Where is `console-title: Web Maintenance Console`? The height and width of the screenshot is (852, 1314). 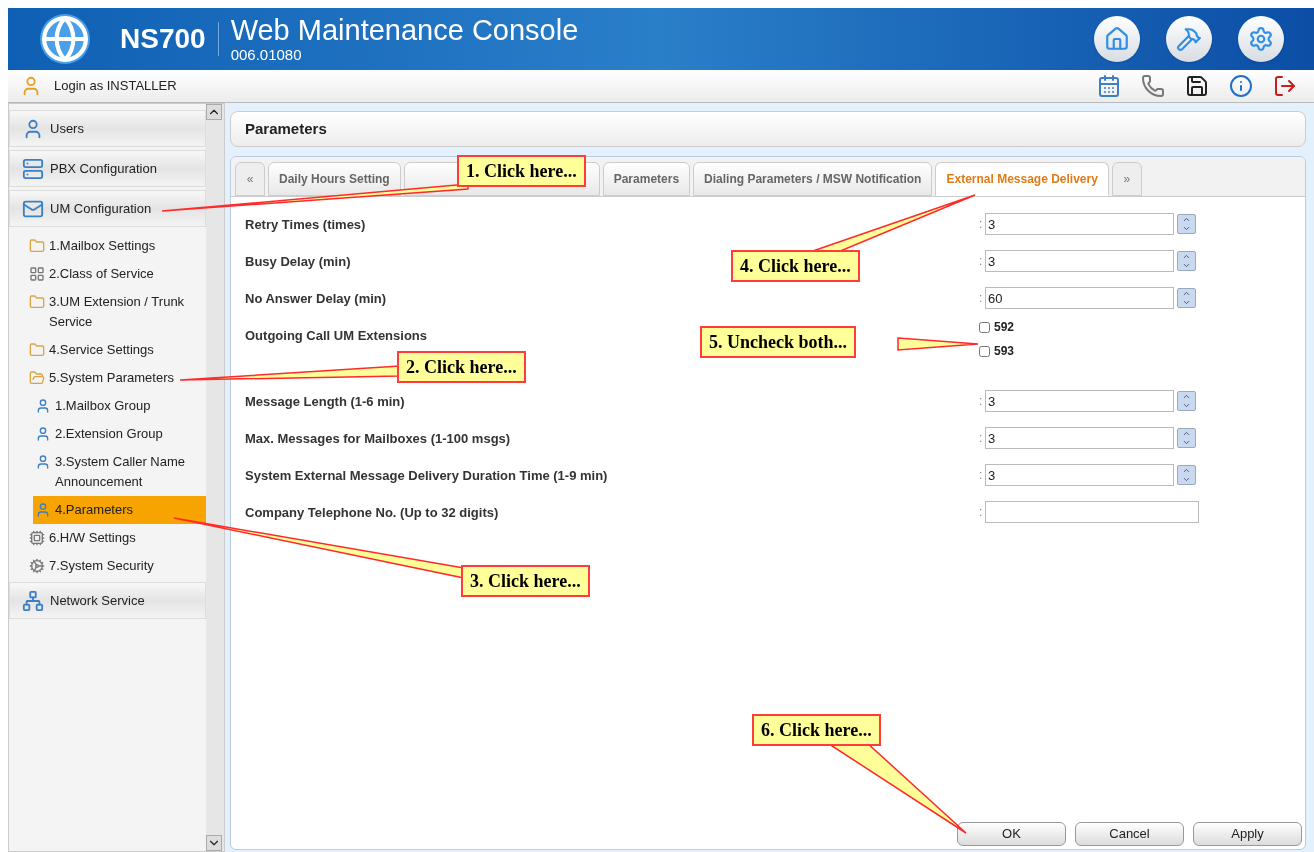 console-title: Web Maintenance Console is located at coordinates (404, 30).